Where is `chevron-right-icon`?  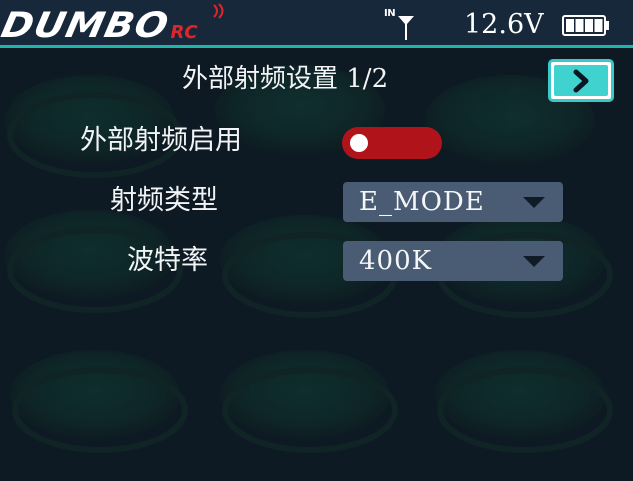
chevron-right-icon is located at coordinates (581, 80).